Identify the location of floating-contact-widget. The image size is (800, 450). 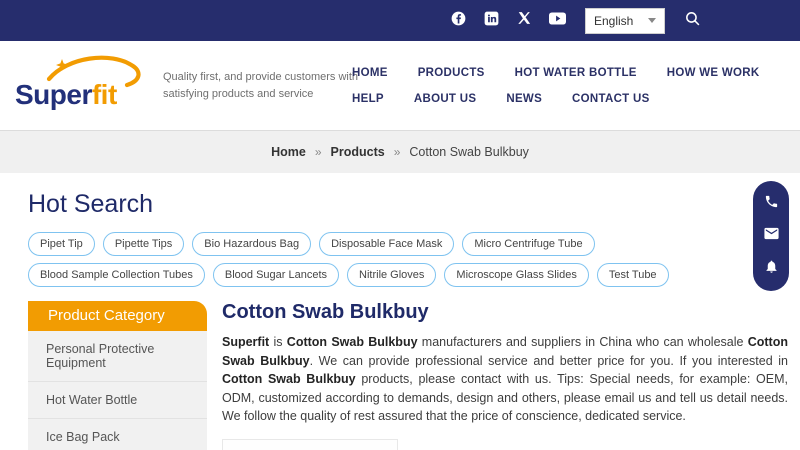
(771, 236).